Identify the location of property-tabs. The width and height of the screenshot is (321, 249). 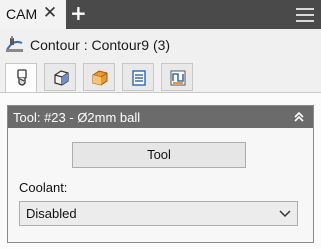
(160, 76).